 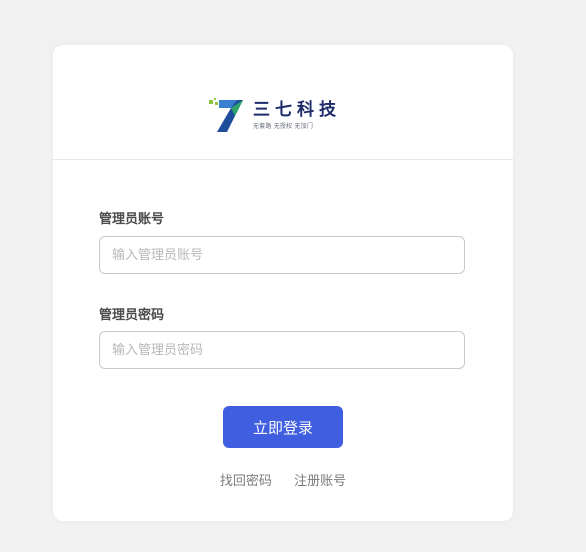 I want to click on brand-logo: 三七科技 无套路 无授权 无加门, so click(x=274, y=116).